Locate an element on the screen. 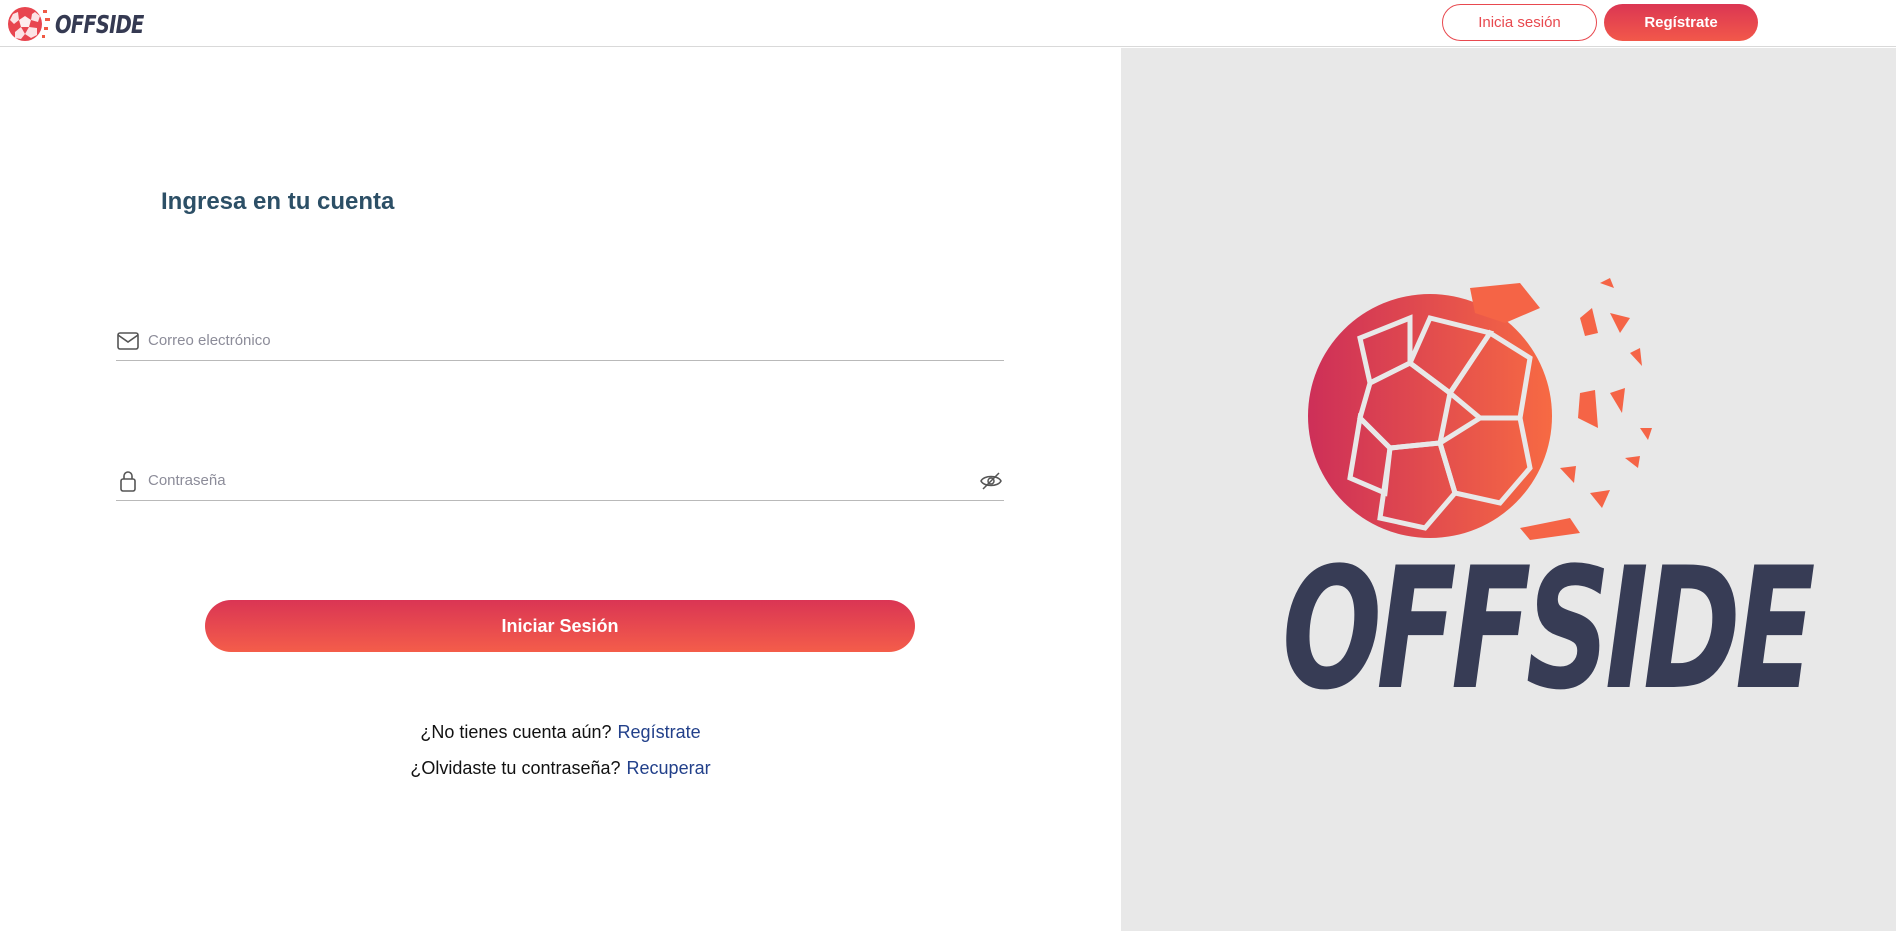  no-account-line: ¿No tienes cuenta aún? Regístrate is located at coordinates (560, 732).